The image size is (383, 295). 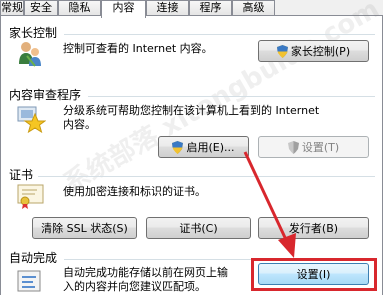 What do you see at coordinates (79, 124) in the screenshot?
I see `content-advisor-desc-line2: 内容。` at bounding box center [79, 124].